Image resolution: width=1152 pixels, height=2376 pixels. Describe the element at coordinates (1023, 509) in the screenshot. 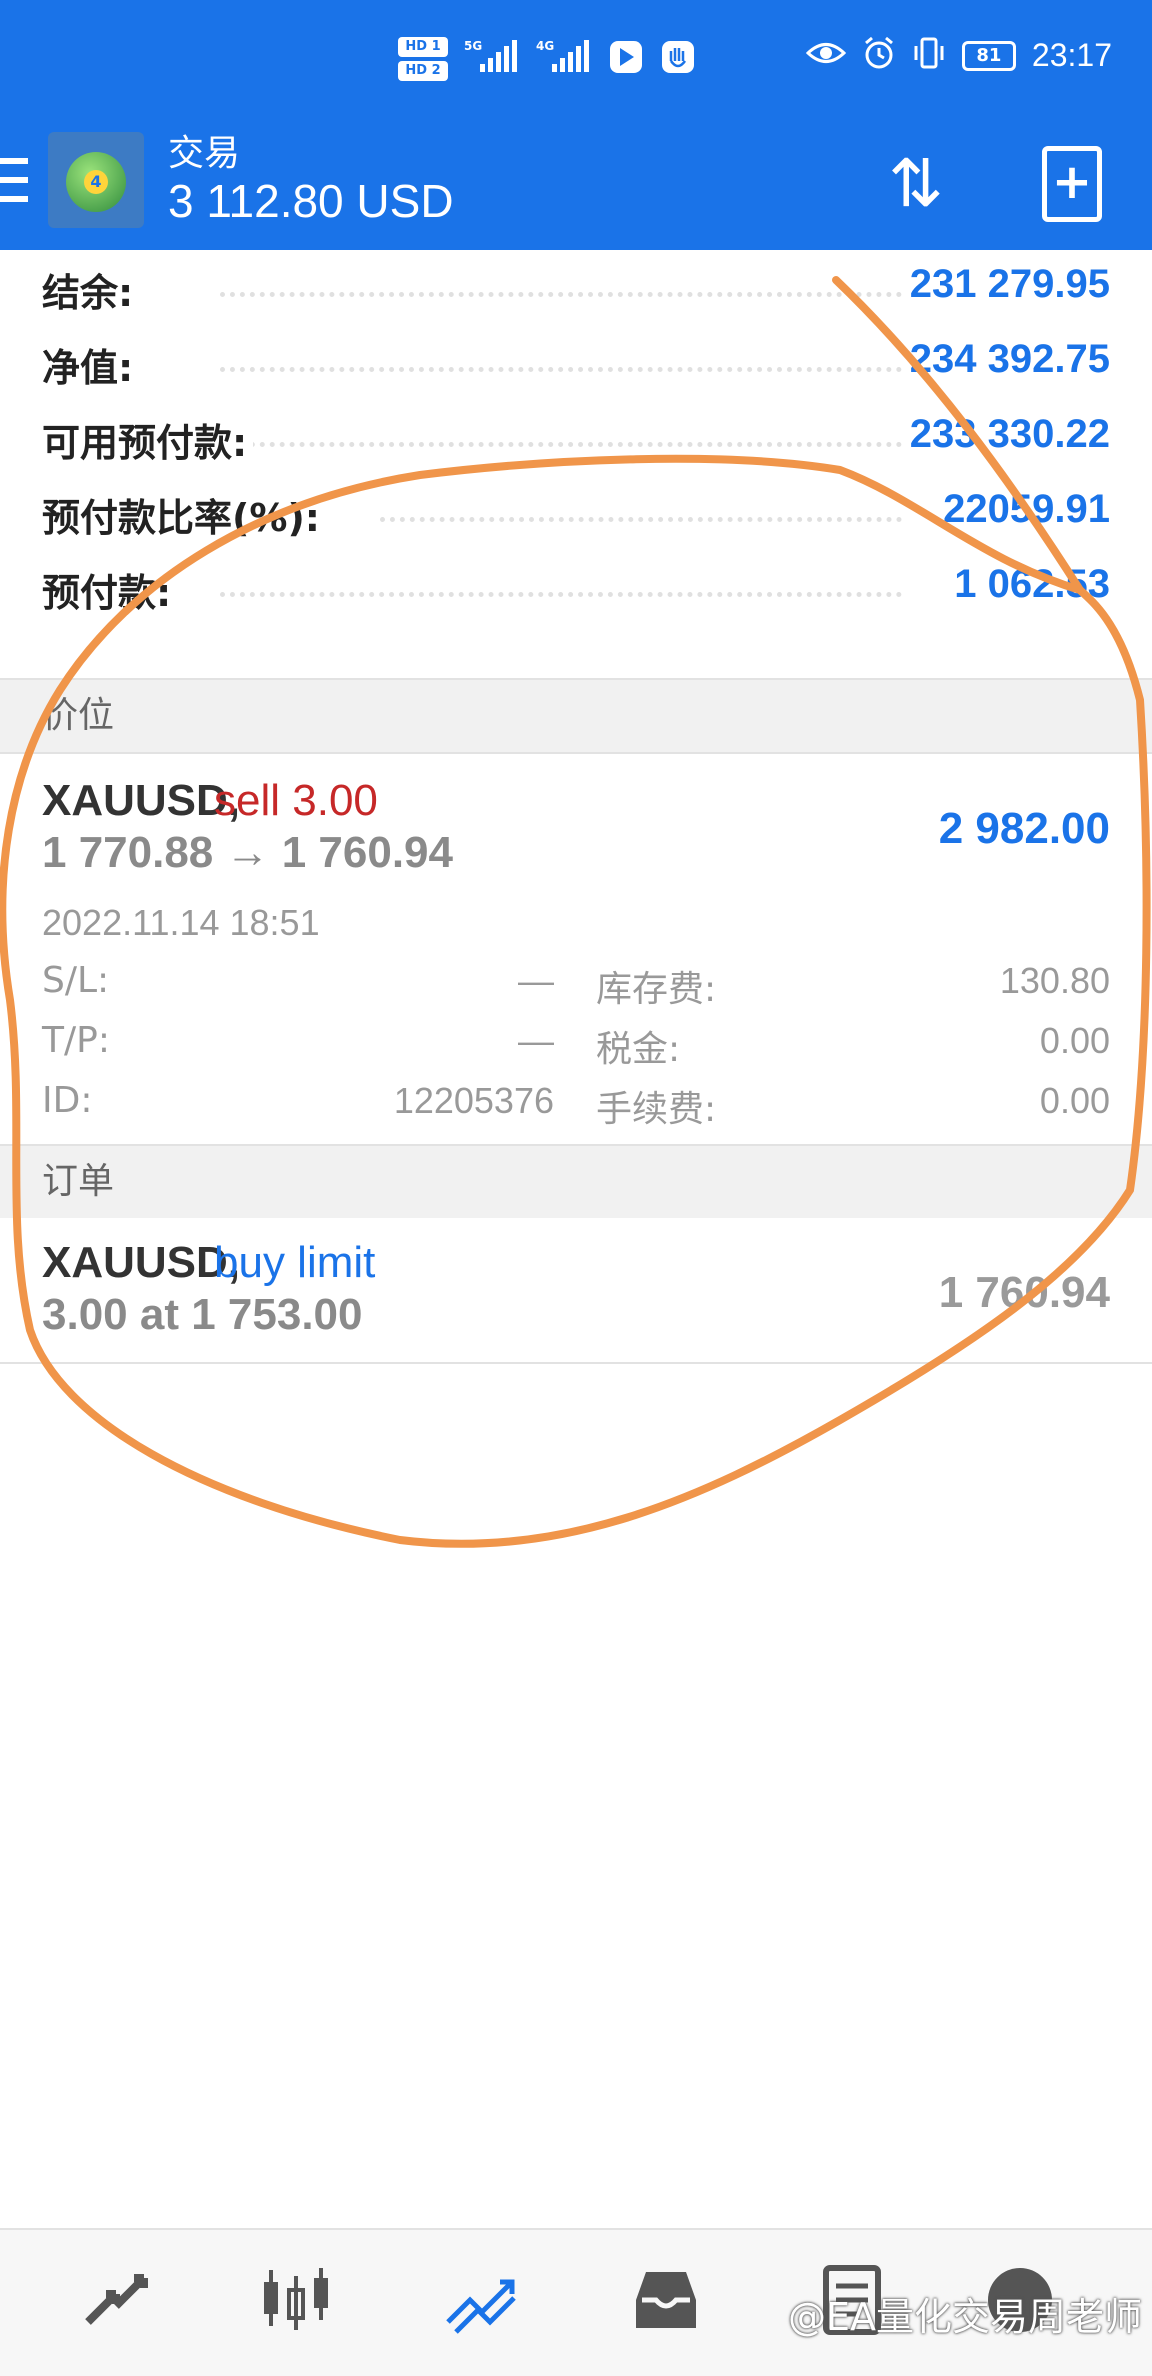

I see `summary-value: 22059.91` at that location.